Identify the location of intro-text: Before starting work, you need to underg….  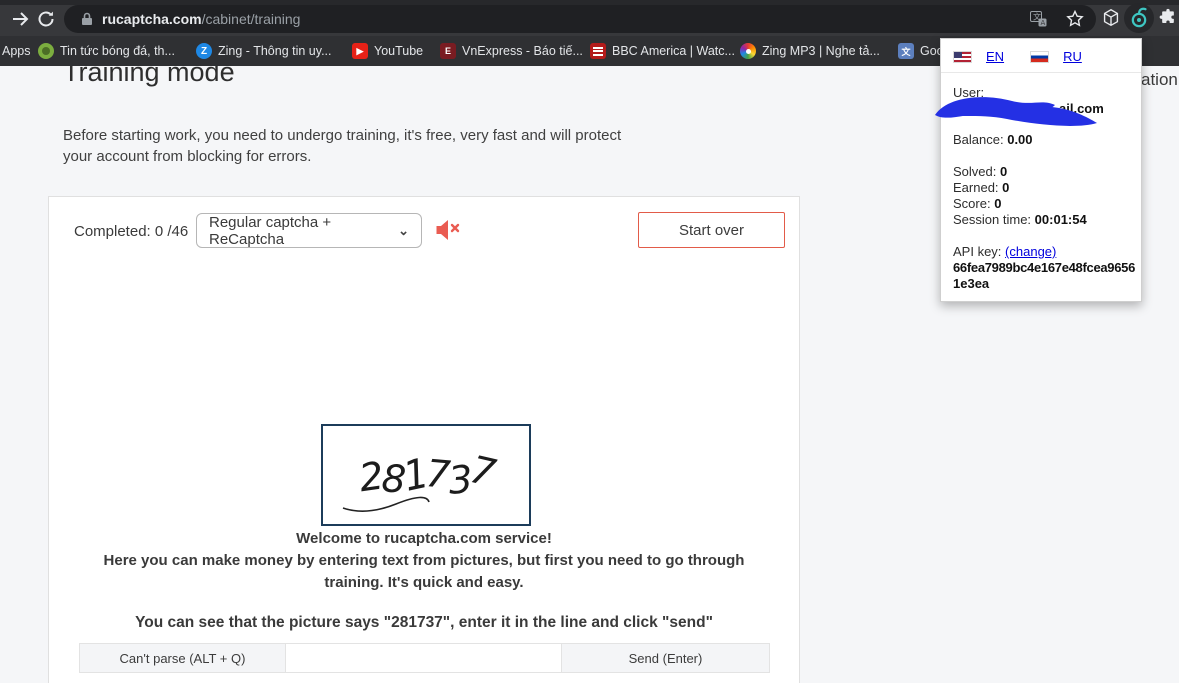
(342, 146).